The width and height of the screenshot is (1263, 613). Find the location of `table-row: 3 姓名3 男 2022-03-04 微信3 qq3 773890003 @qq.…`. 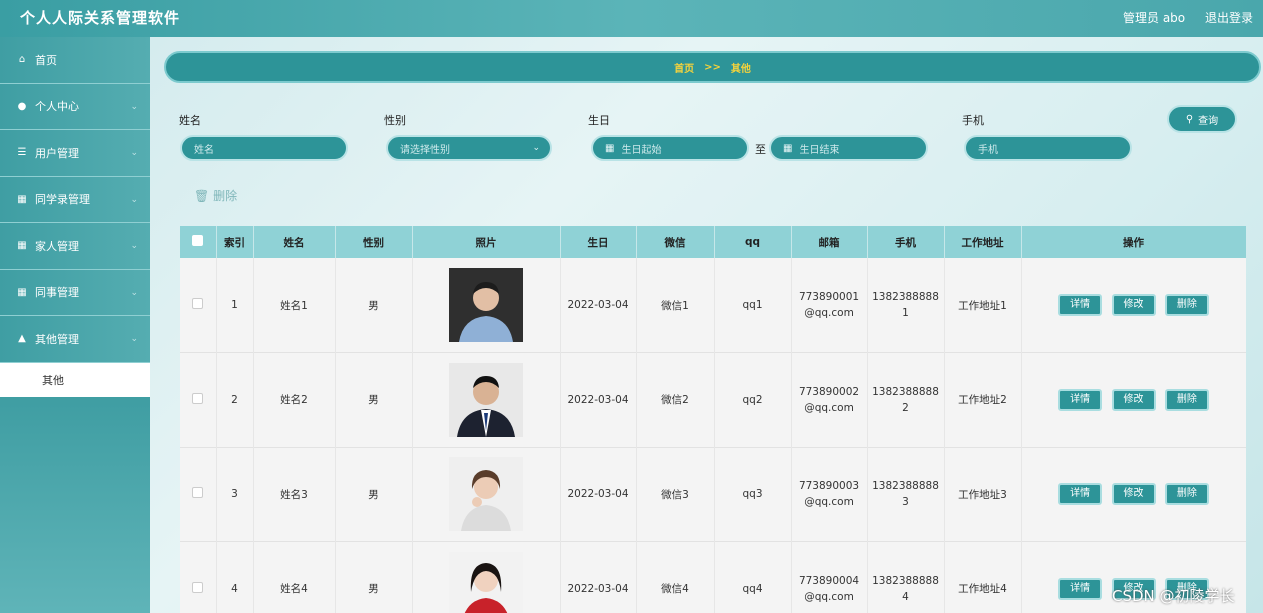

table-row: 3 姓名3 男 2022-03-04 微信3 qq3 773890003 @qq.… is located at coordinates (713, 494).